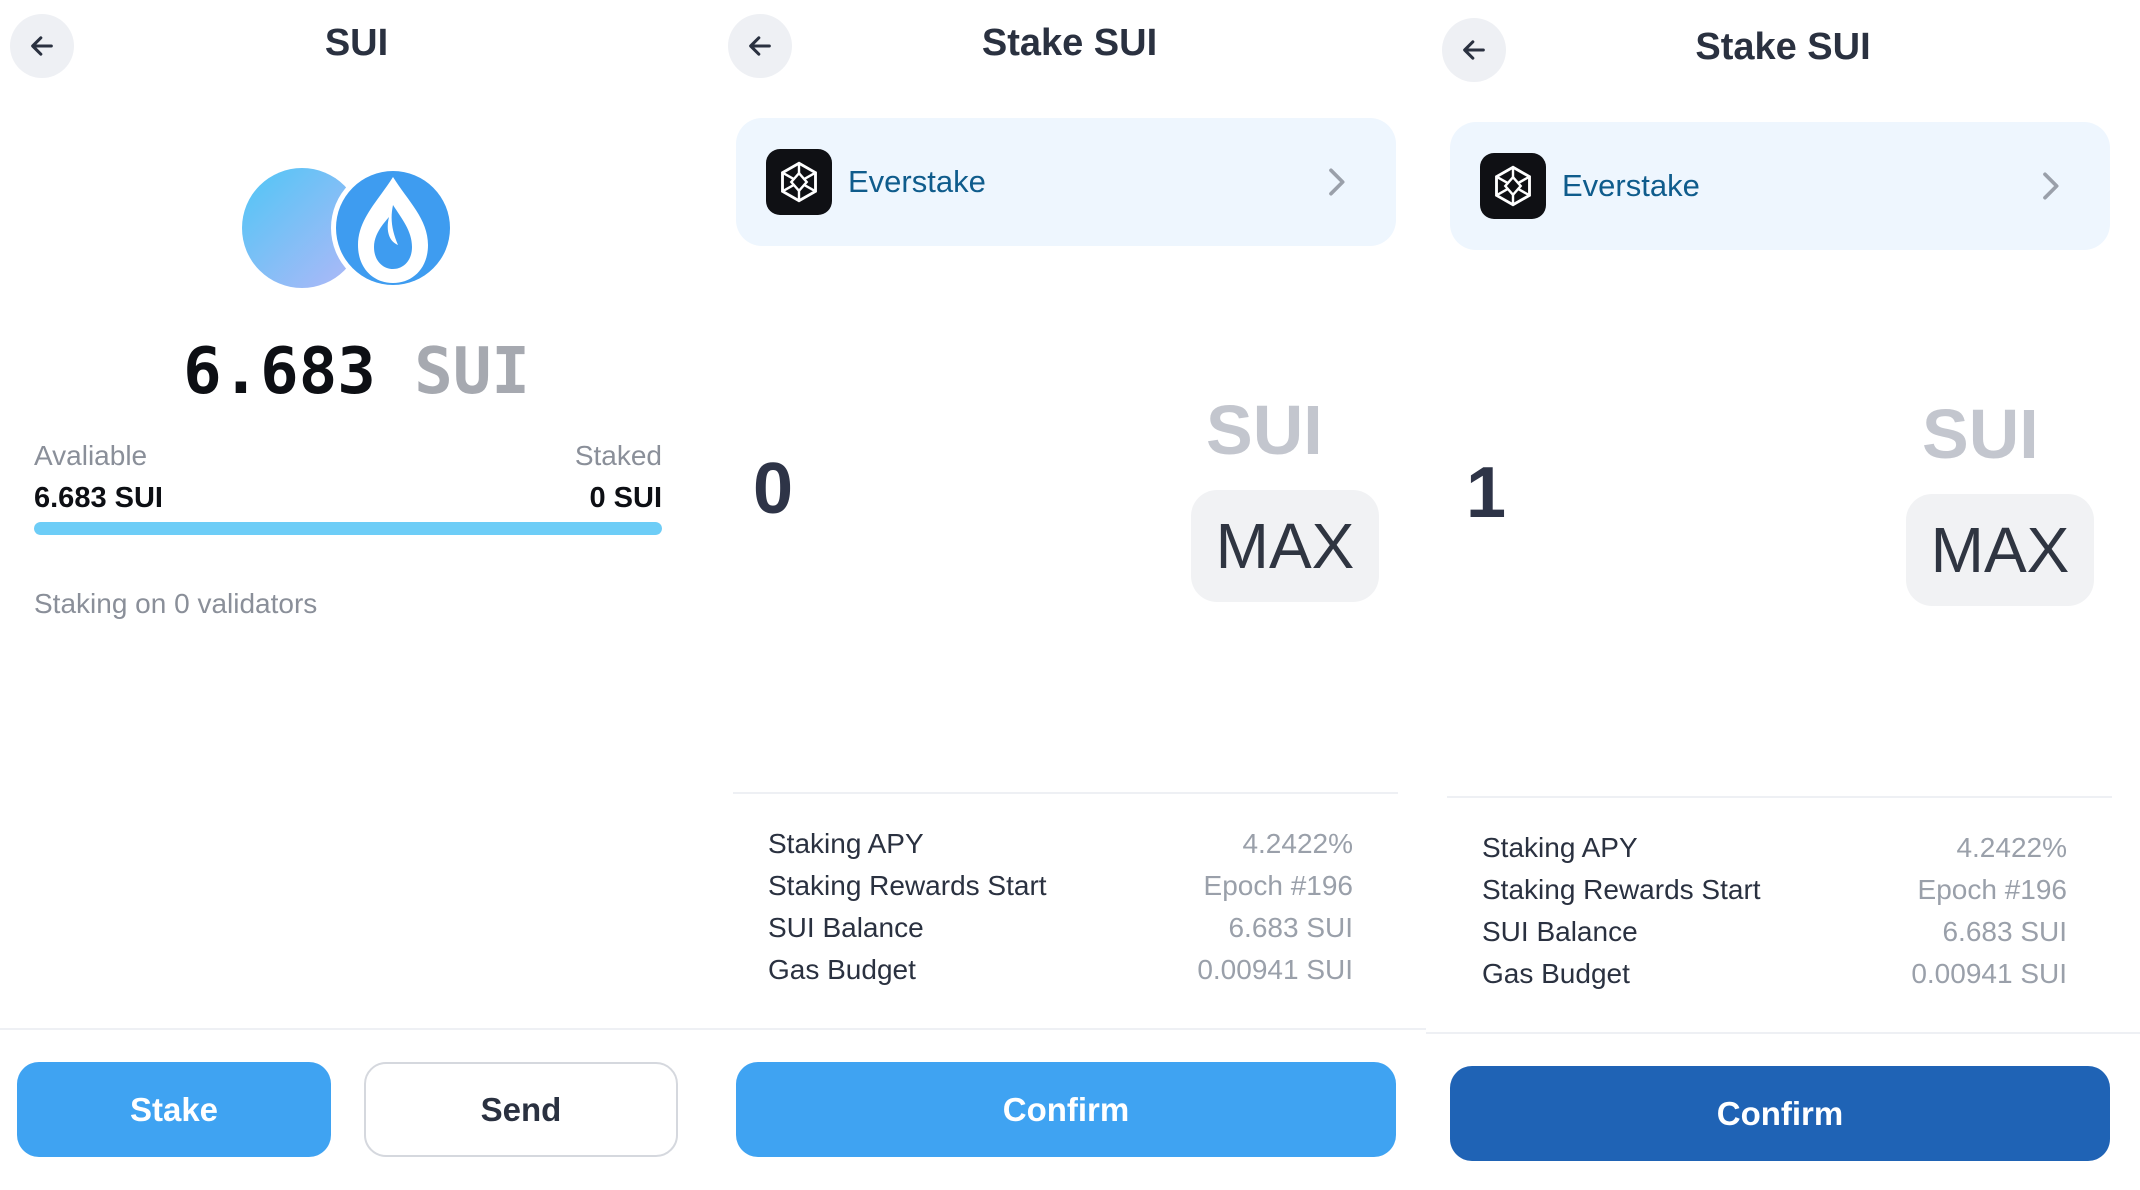  Describe the element at coordinates (472, 372) in the screenshot. I see `balance-unit: SUI` at that location.